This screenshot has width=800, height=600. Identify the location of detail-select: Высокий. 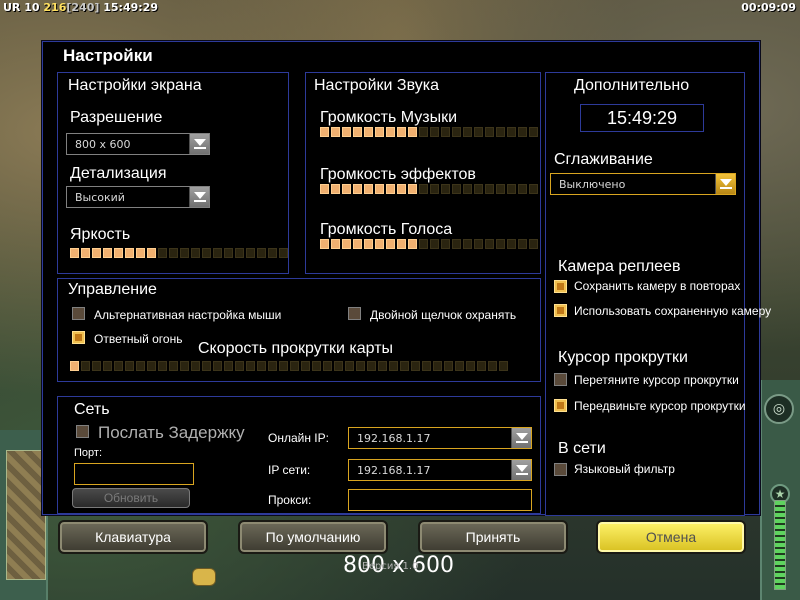
(138, 197).